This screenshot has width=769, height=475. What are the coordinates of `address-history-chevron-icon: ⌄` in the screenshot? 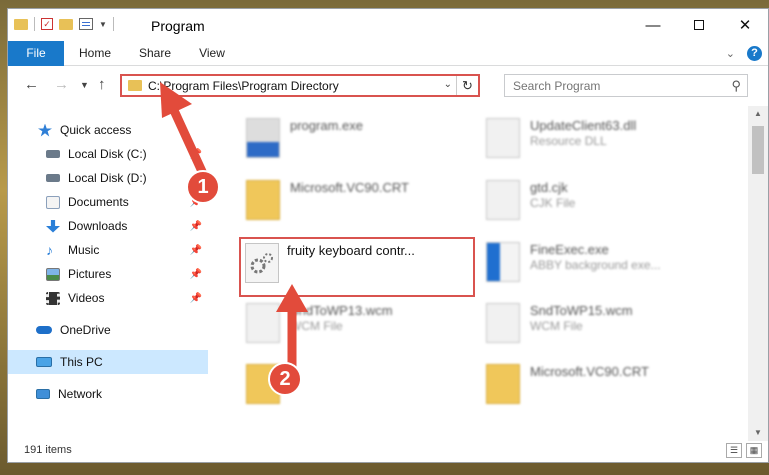 It's located at (448, 84).